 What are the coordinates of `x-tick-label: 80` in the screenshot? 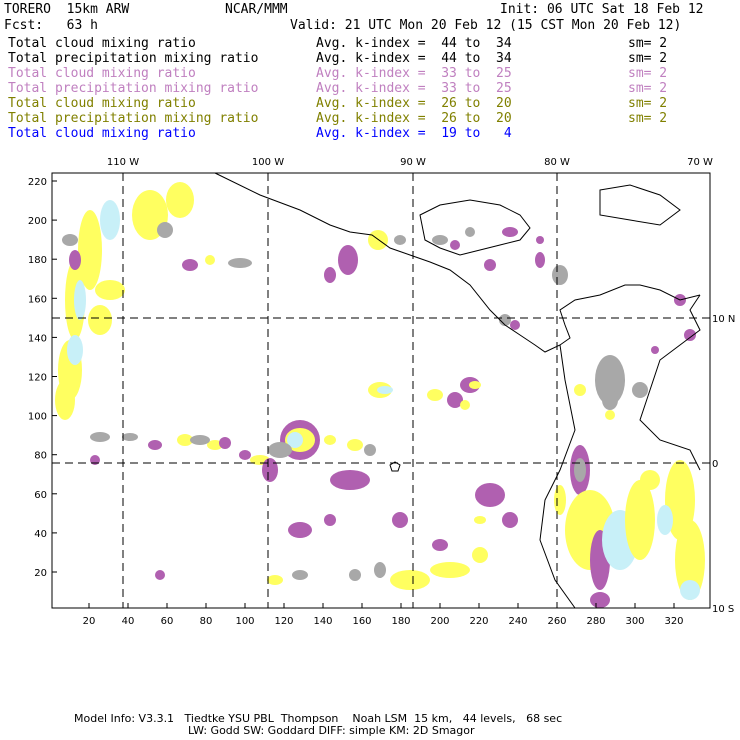 It's located at (206, 621).